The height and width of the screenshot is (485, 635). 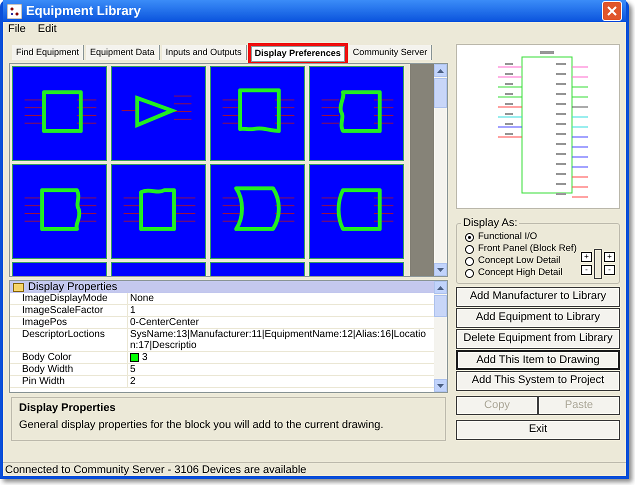 What do you see at coordinates (538, 338) in the screenshot?
I see `action-button: Delete Equipment from Library` at bounding box center [538, 338].